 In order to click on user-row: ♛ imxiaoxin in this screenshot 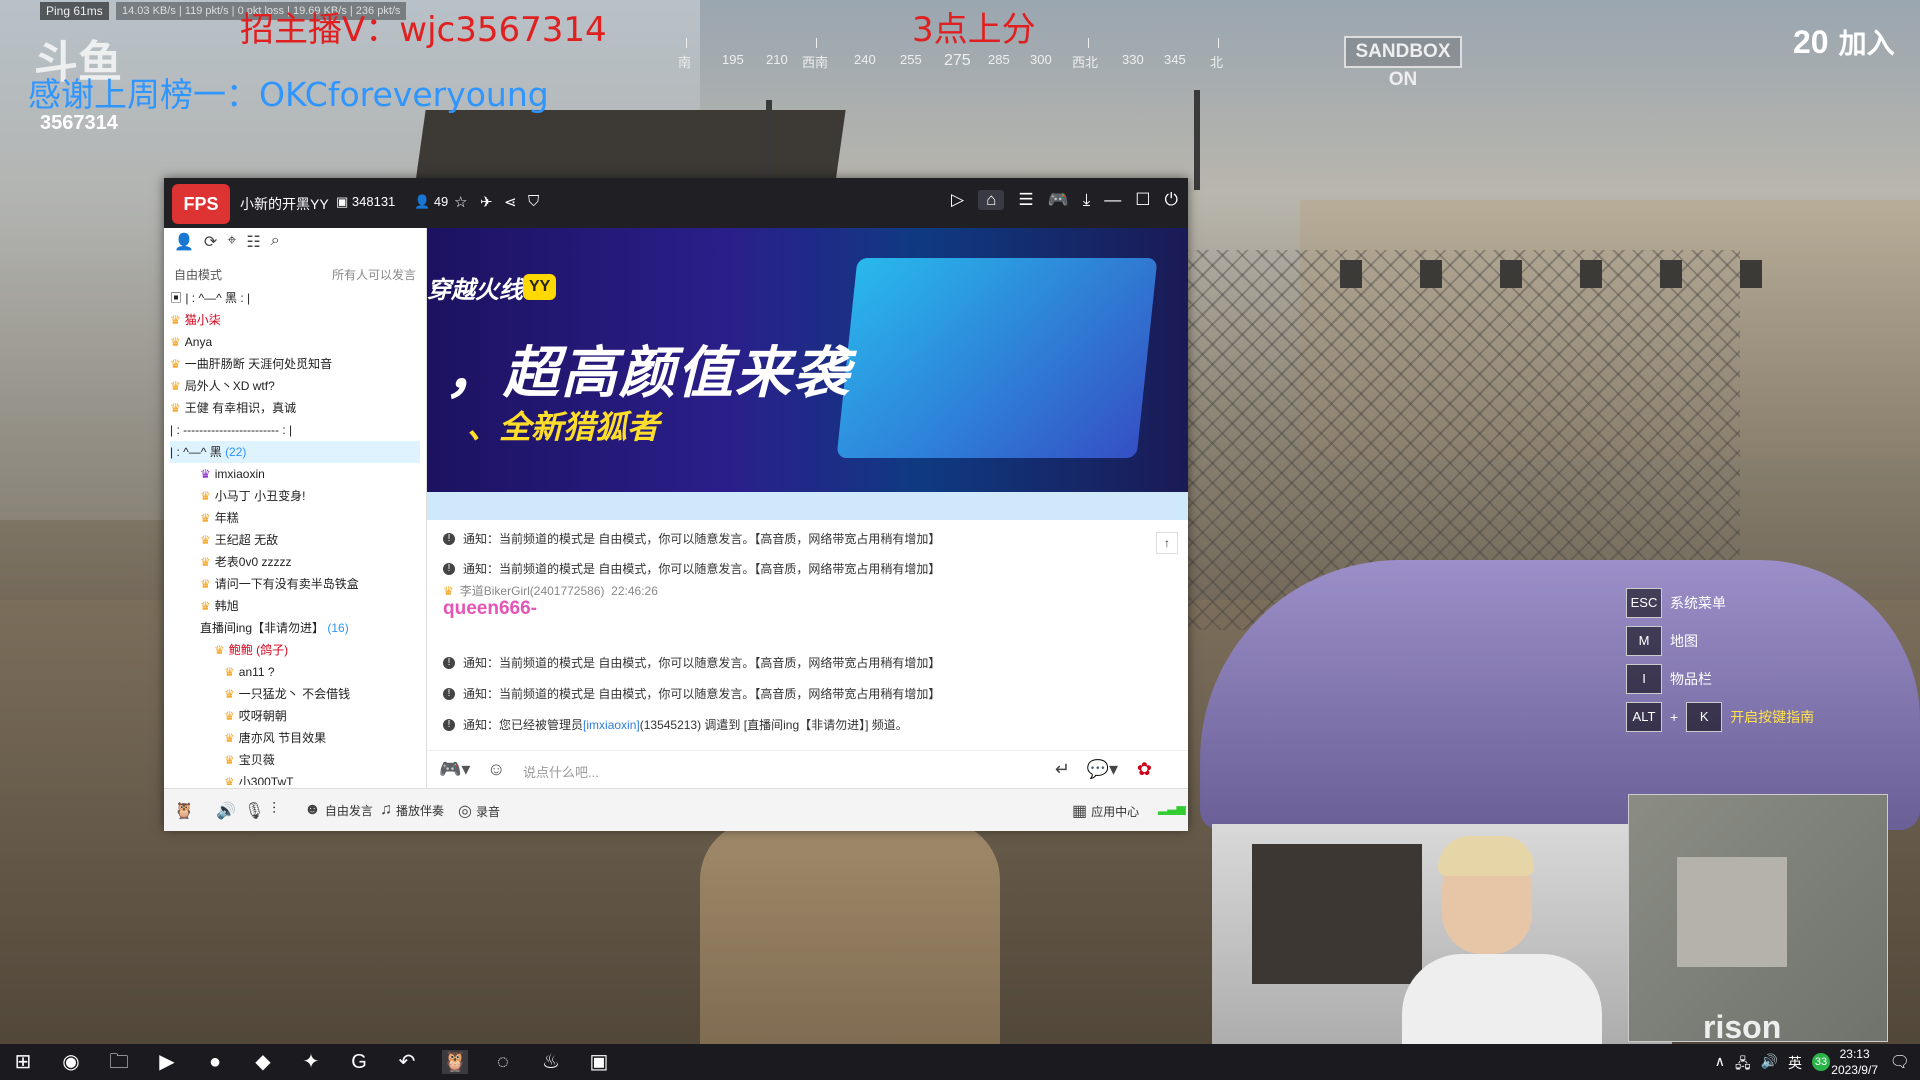, I will do `click(295, 474)`.